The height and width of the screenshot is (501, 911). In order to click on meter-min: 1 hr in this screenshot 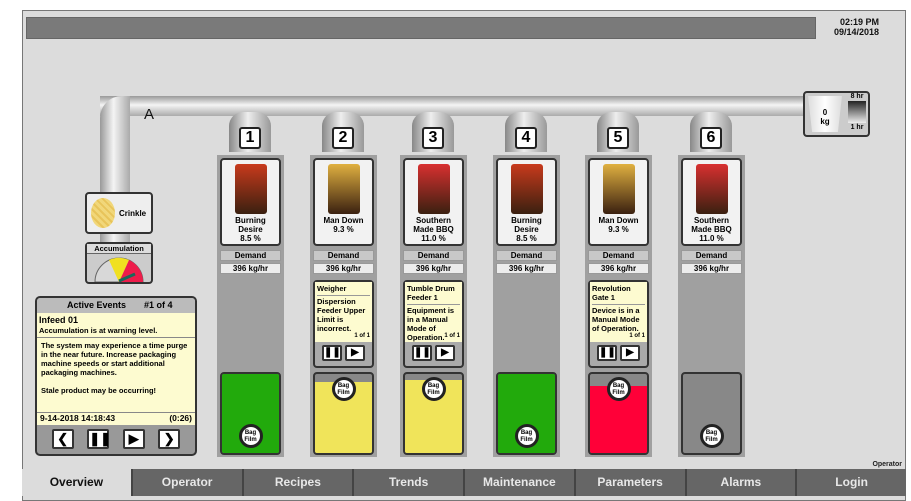, I will do `click(857, 127)`.